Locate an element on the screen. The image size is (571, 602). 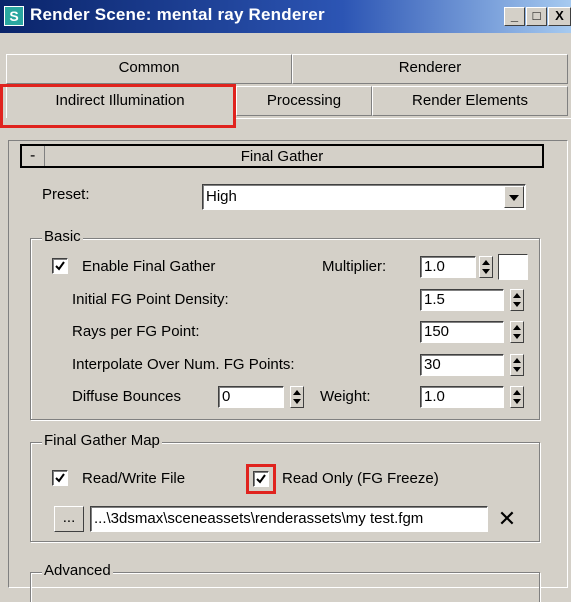
initial-fg-density-spinner is located at coordinates (517, 300).